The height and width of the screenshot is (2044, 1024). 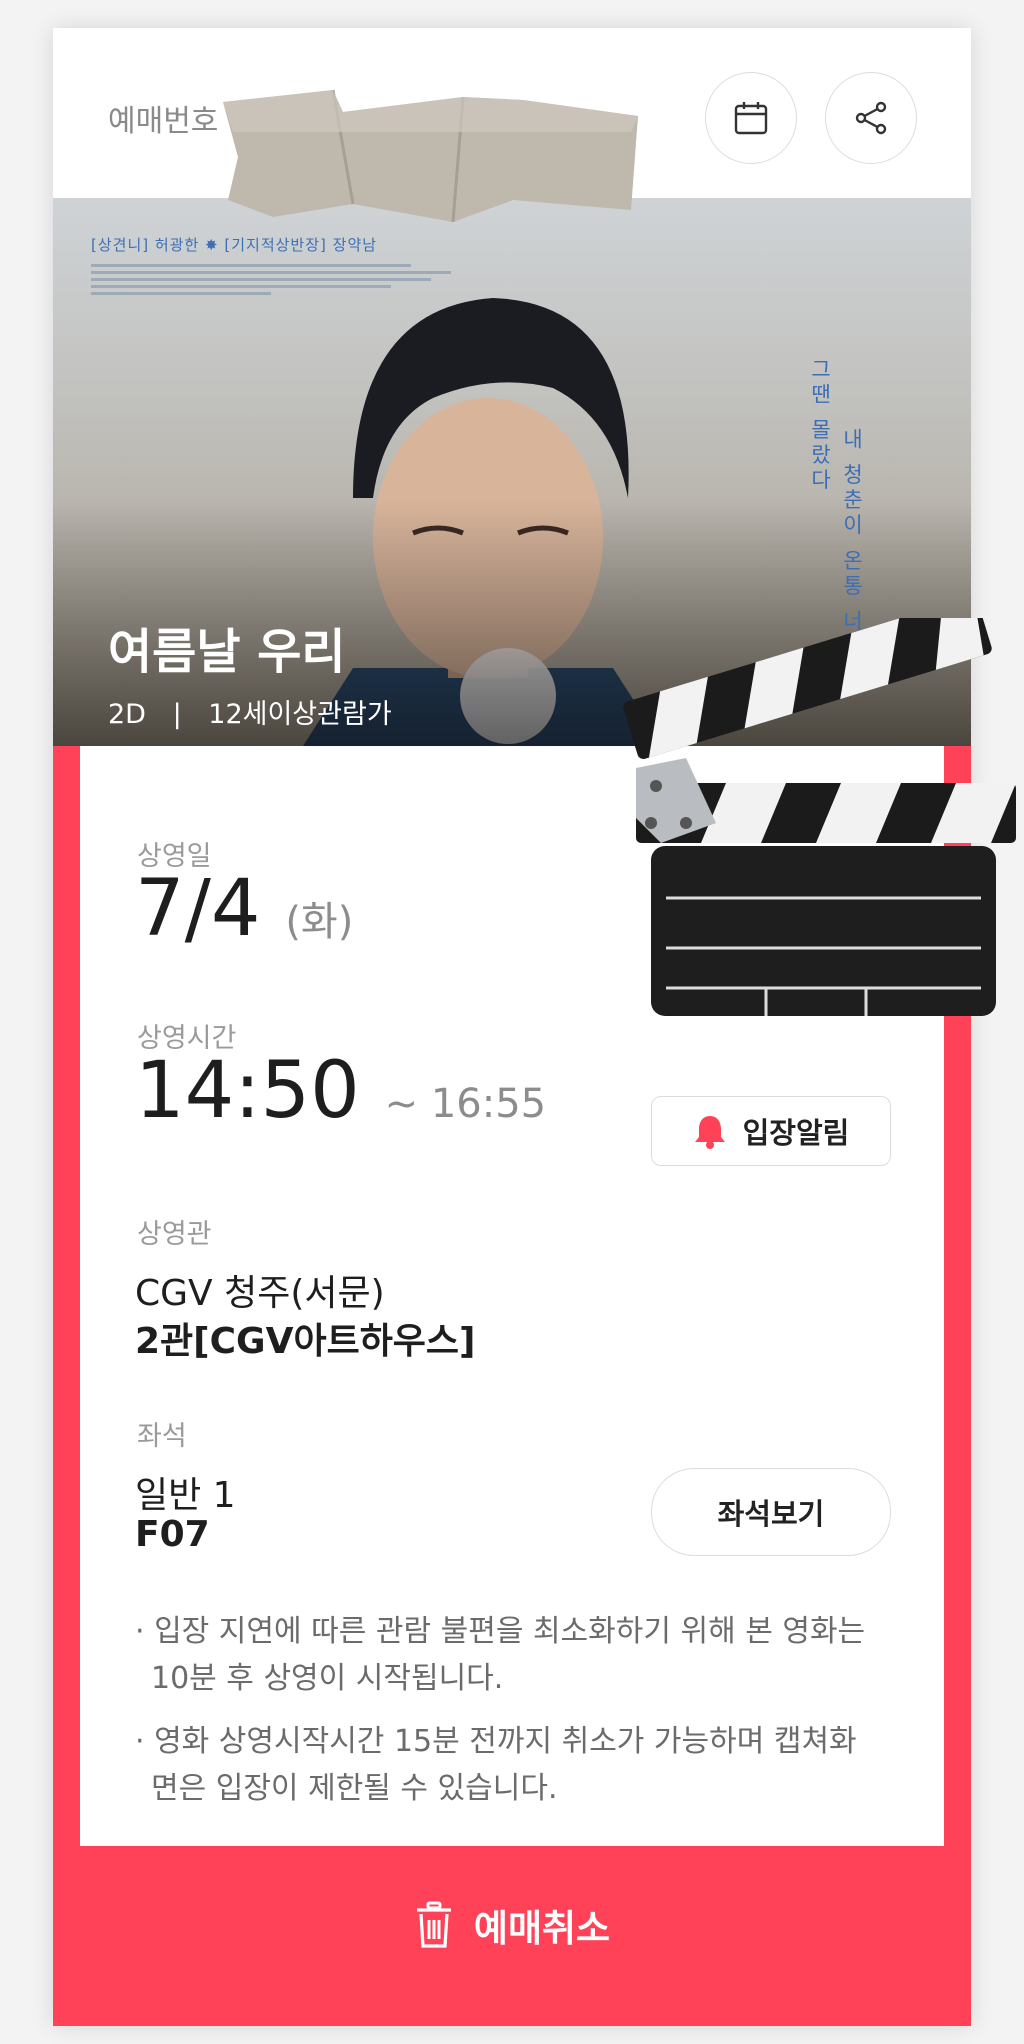 What do you see at coordinates (465, 1104) in the screenshot?
I see `end-time: ~ 16:55` at bounding box center [465, 1104].